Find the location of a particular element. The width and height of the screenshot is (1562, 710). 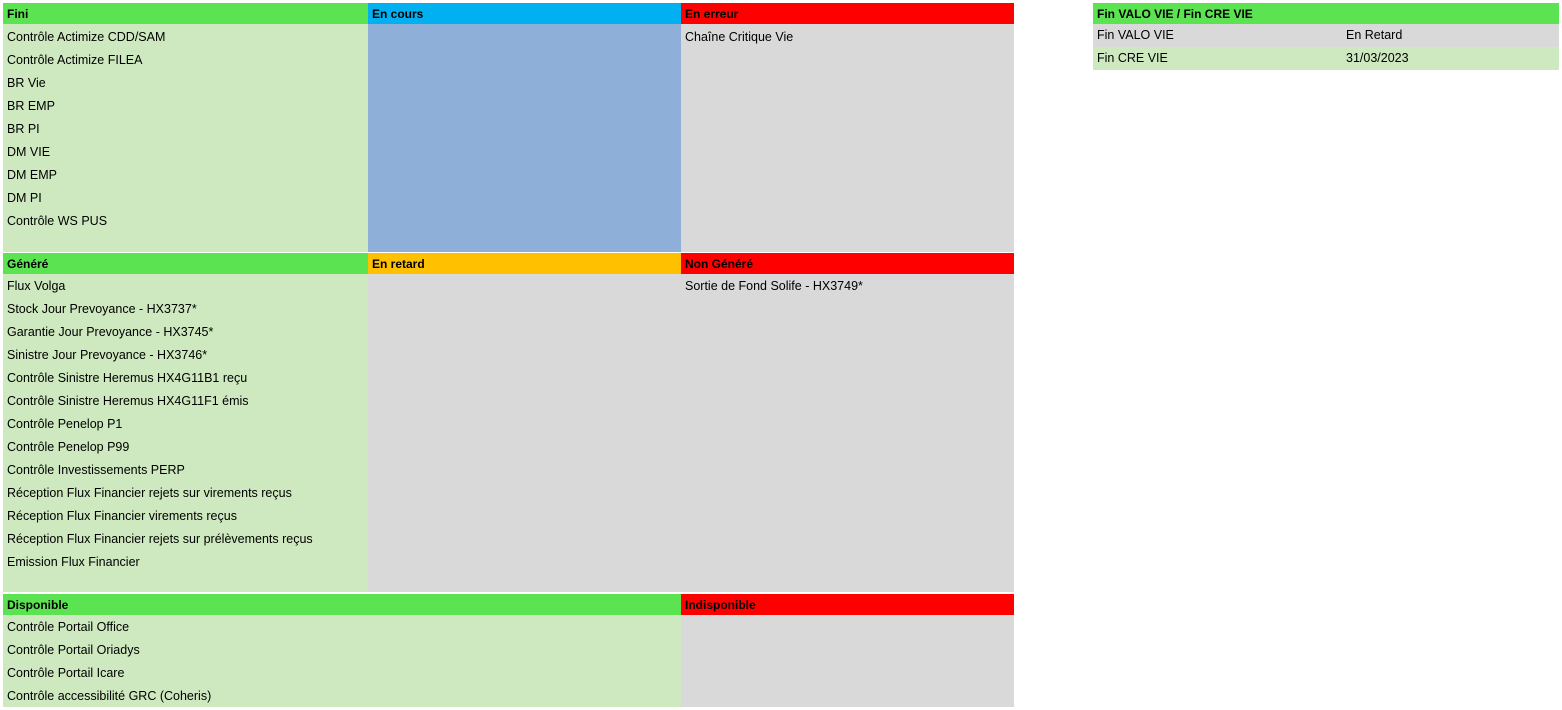

list-item: DM PI is located at coordinates (185, 198).